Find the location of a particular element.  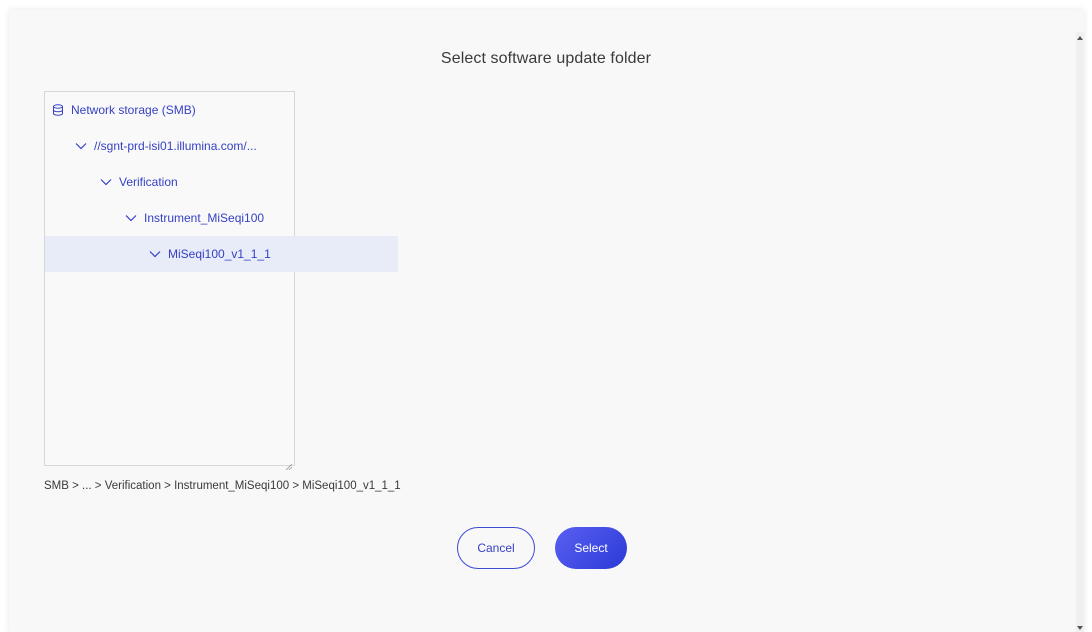

tree-item-instrument-miseqi100: Instrument_MiSeqi100 is located at coordinates (209, 218).